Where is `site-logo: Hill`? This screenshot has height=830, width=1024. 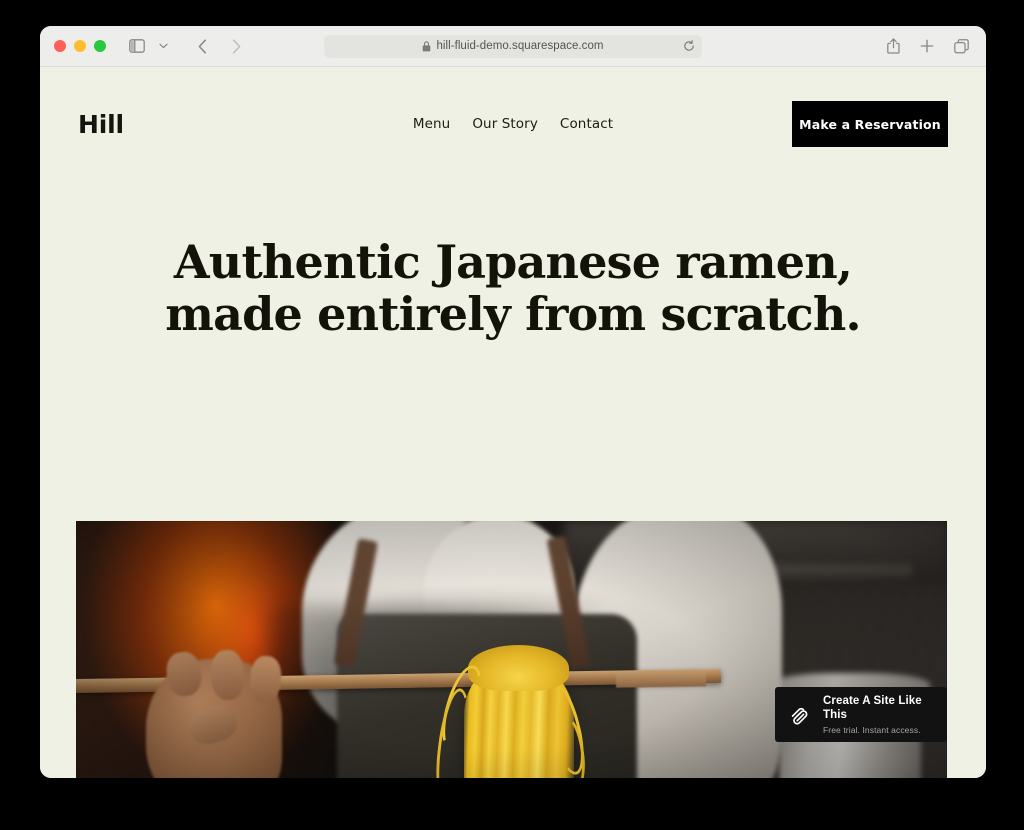 site-logo: Hill is located at coordinates (101, 124).